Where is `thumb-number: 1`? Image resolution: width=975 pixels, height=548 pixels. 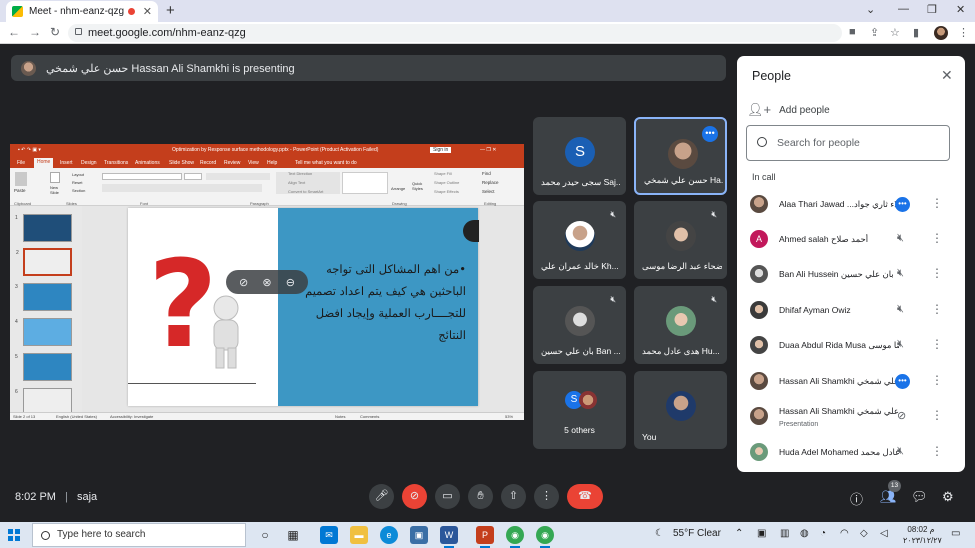 thumb-number: 1 is located at coordinates (16, 218).